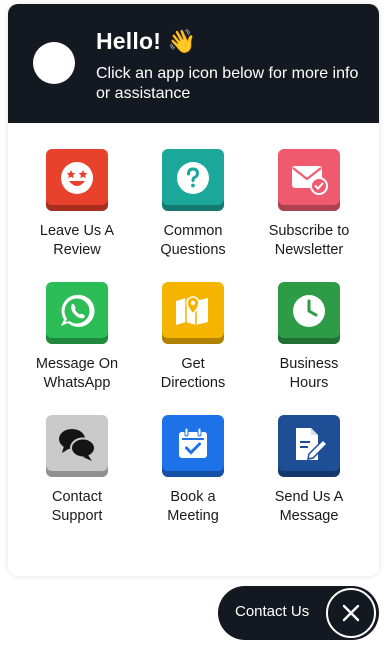 This screenshot has width=387, height=645. I want to click on app-whatsapp: Message On WhatsApp, so click(77, 337).